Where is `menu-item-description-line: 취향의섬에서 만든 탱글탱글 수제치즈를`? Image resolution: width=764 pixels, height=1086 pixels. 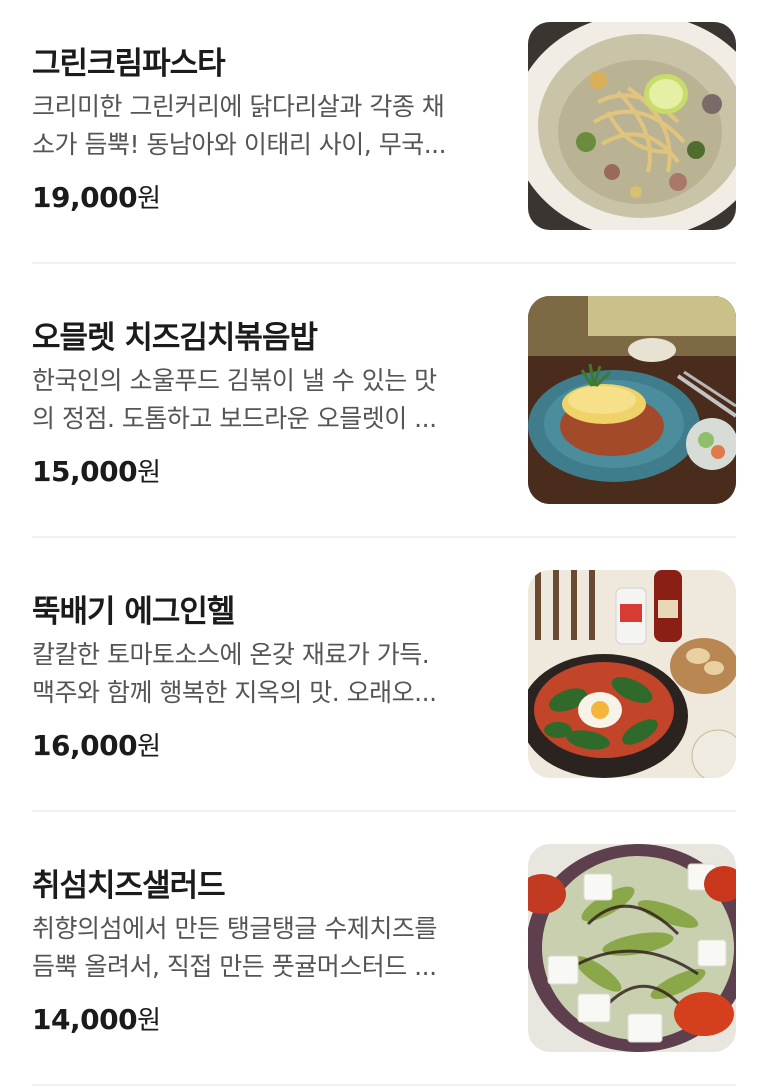 menu-item-description-line: 취향의섬에서 만든 탱글탱글 수제치즈를 is located at coordinates (234, 928).